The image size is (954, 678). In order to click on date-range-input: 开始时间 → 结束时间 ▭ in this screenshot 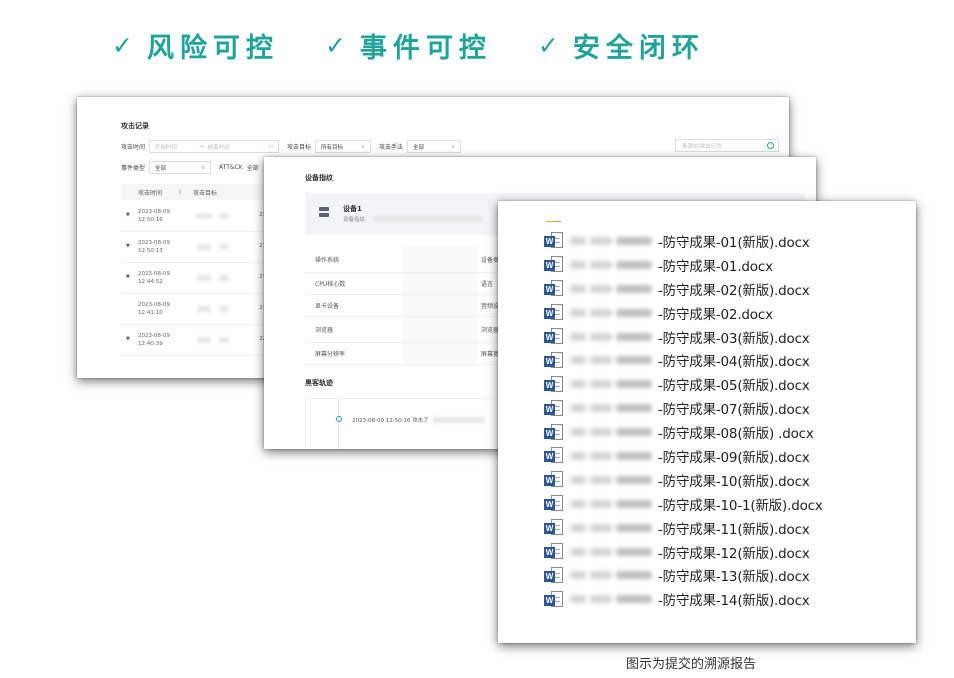, I will do `click(214, 146)`.